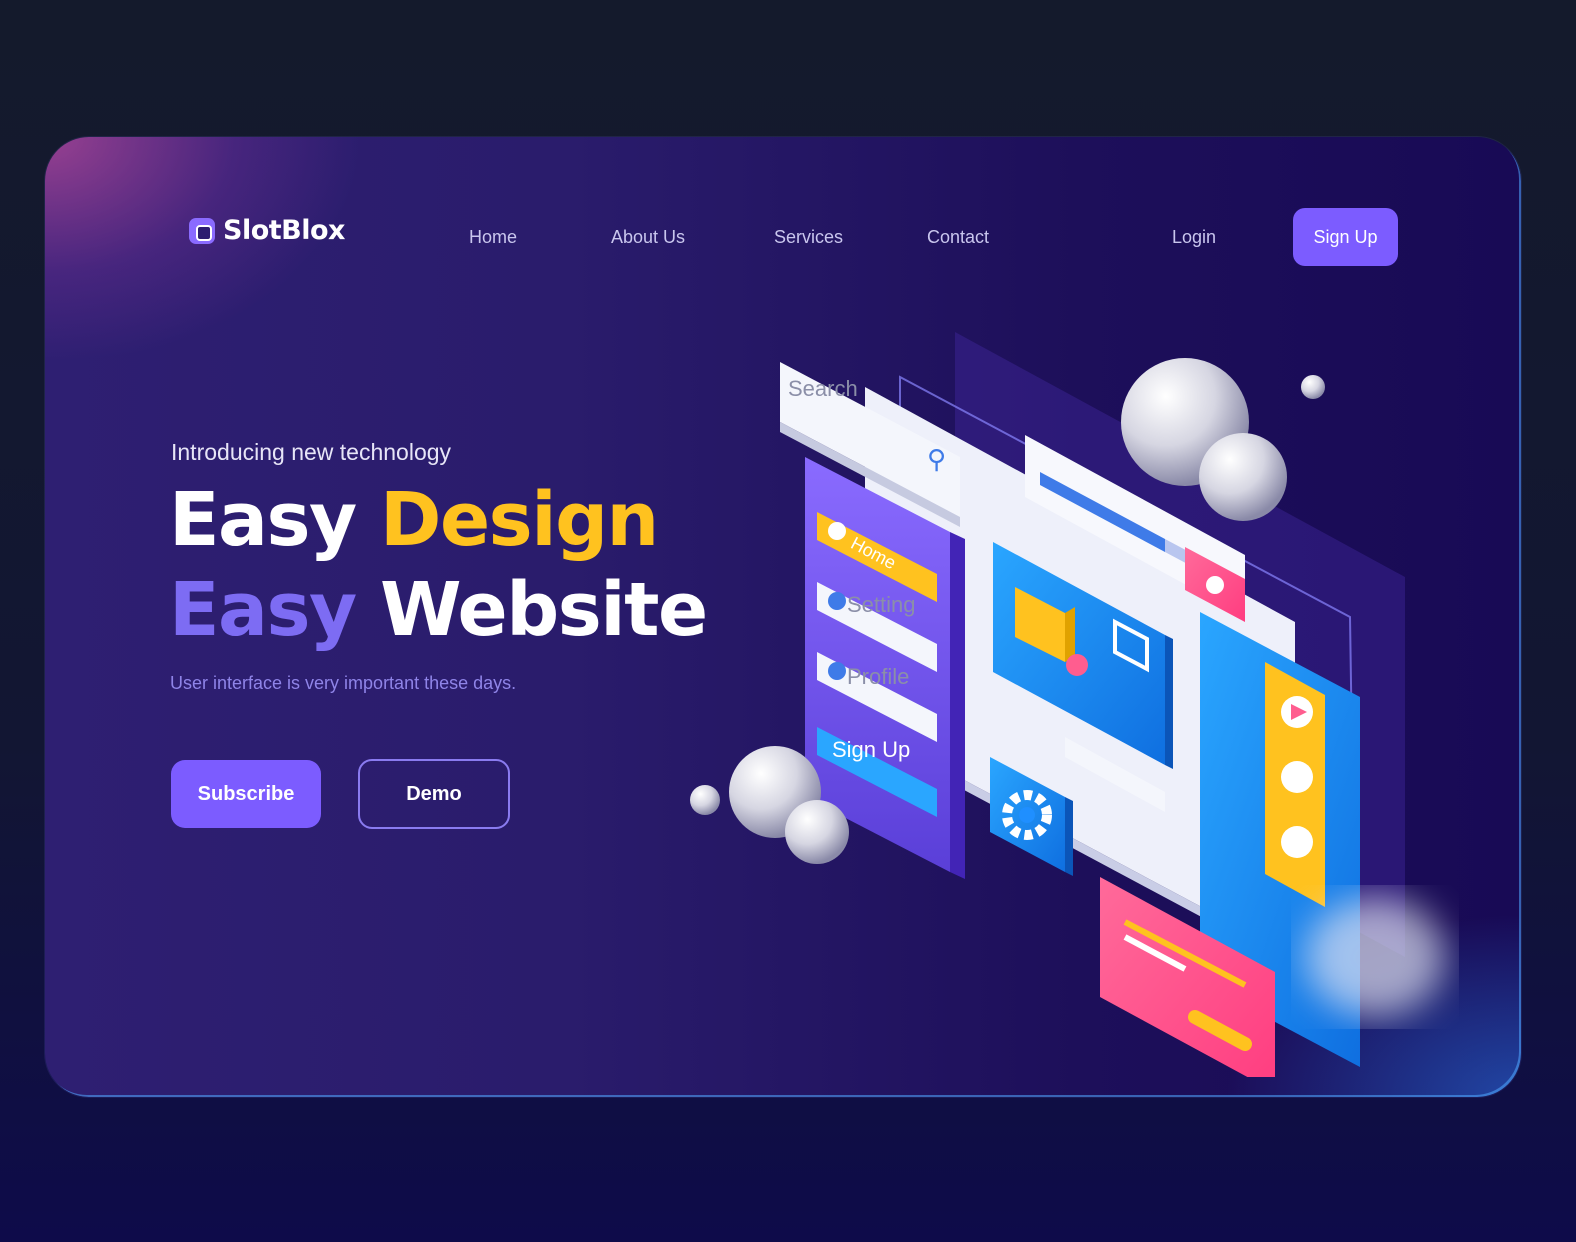 The image size is (1576, 1242). Describe the element at coordinates (958, 237) in the screenshot. I see `nav-contact: Contact` at that location.